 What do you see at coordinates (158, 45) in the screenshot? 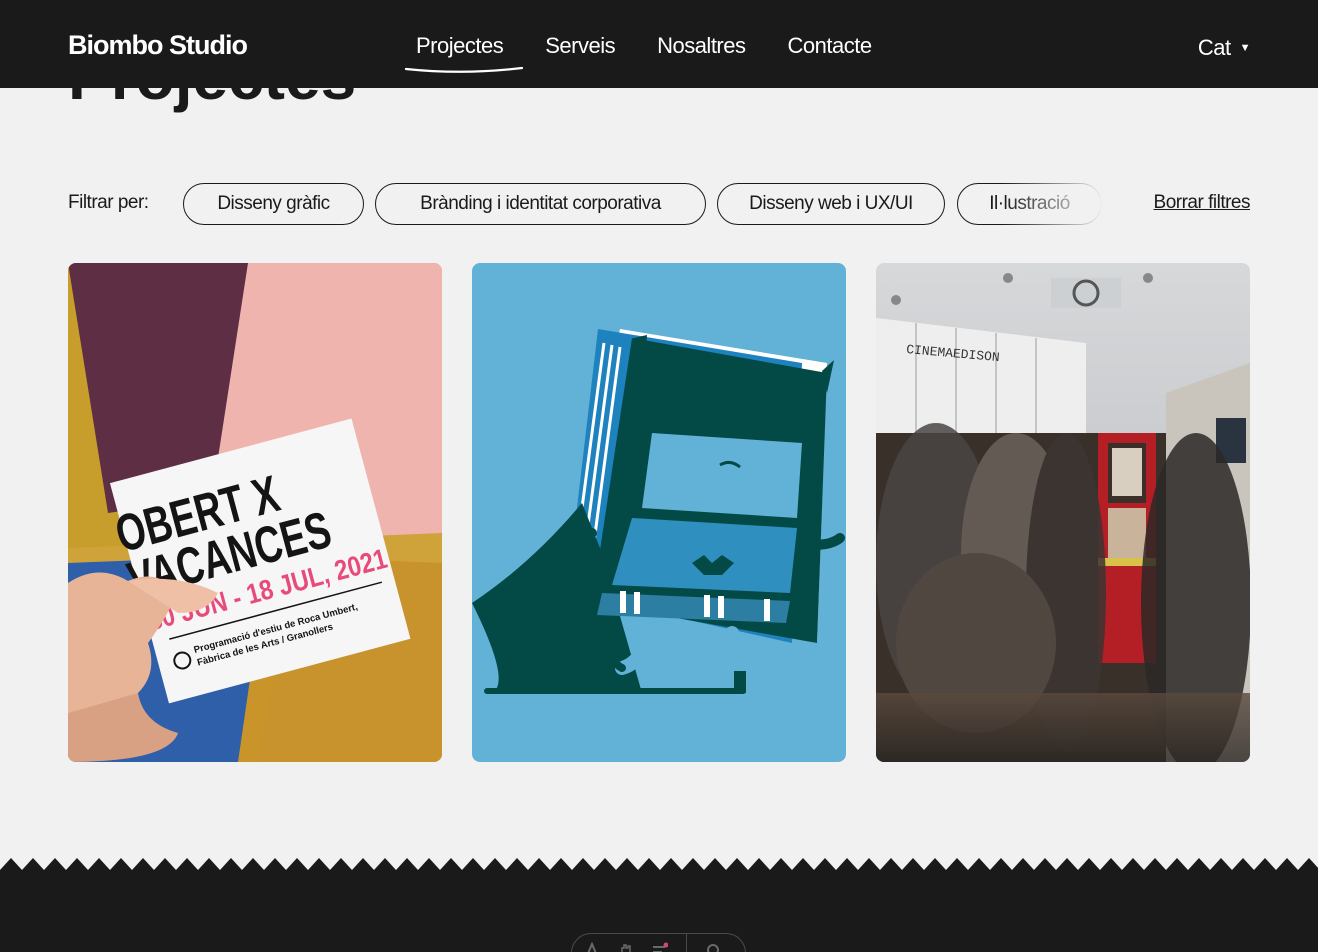
I see `logo: Biombo Studio` at bounding box center [158, 45].